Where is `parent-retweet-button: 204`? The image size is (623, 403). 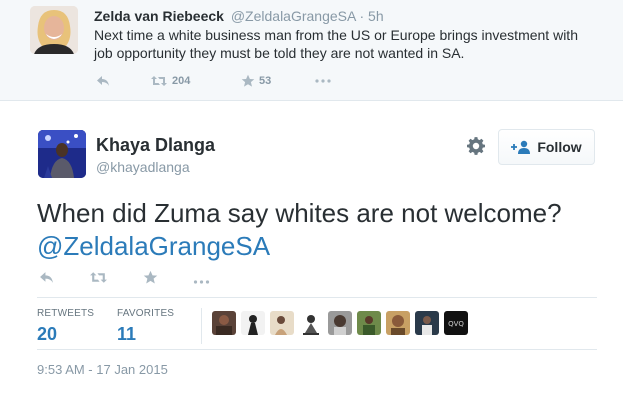 parent-retweet-button: 204 is located at coordinates (170, 81).